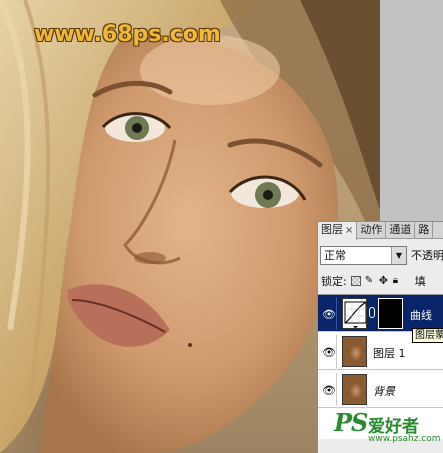 The image size is (443, 453). What do you see at coordinates (355, 281) in the screenshot?
I see `lock-transparency-icon` at bounding box center [355, 281].